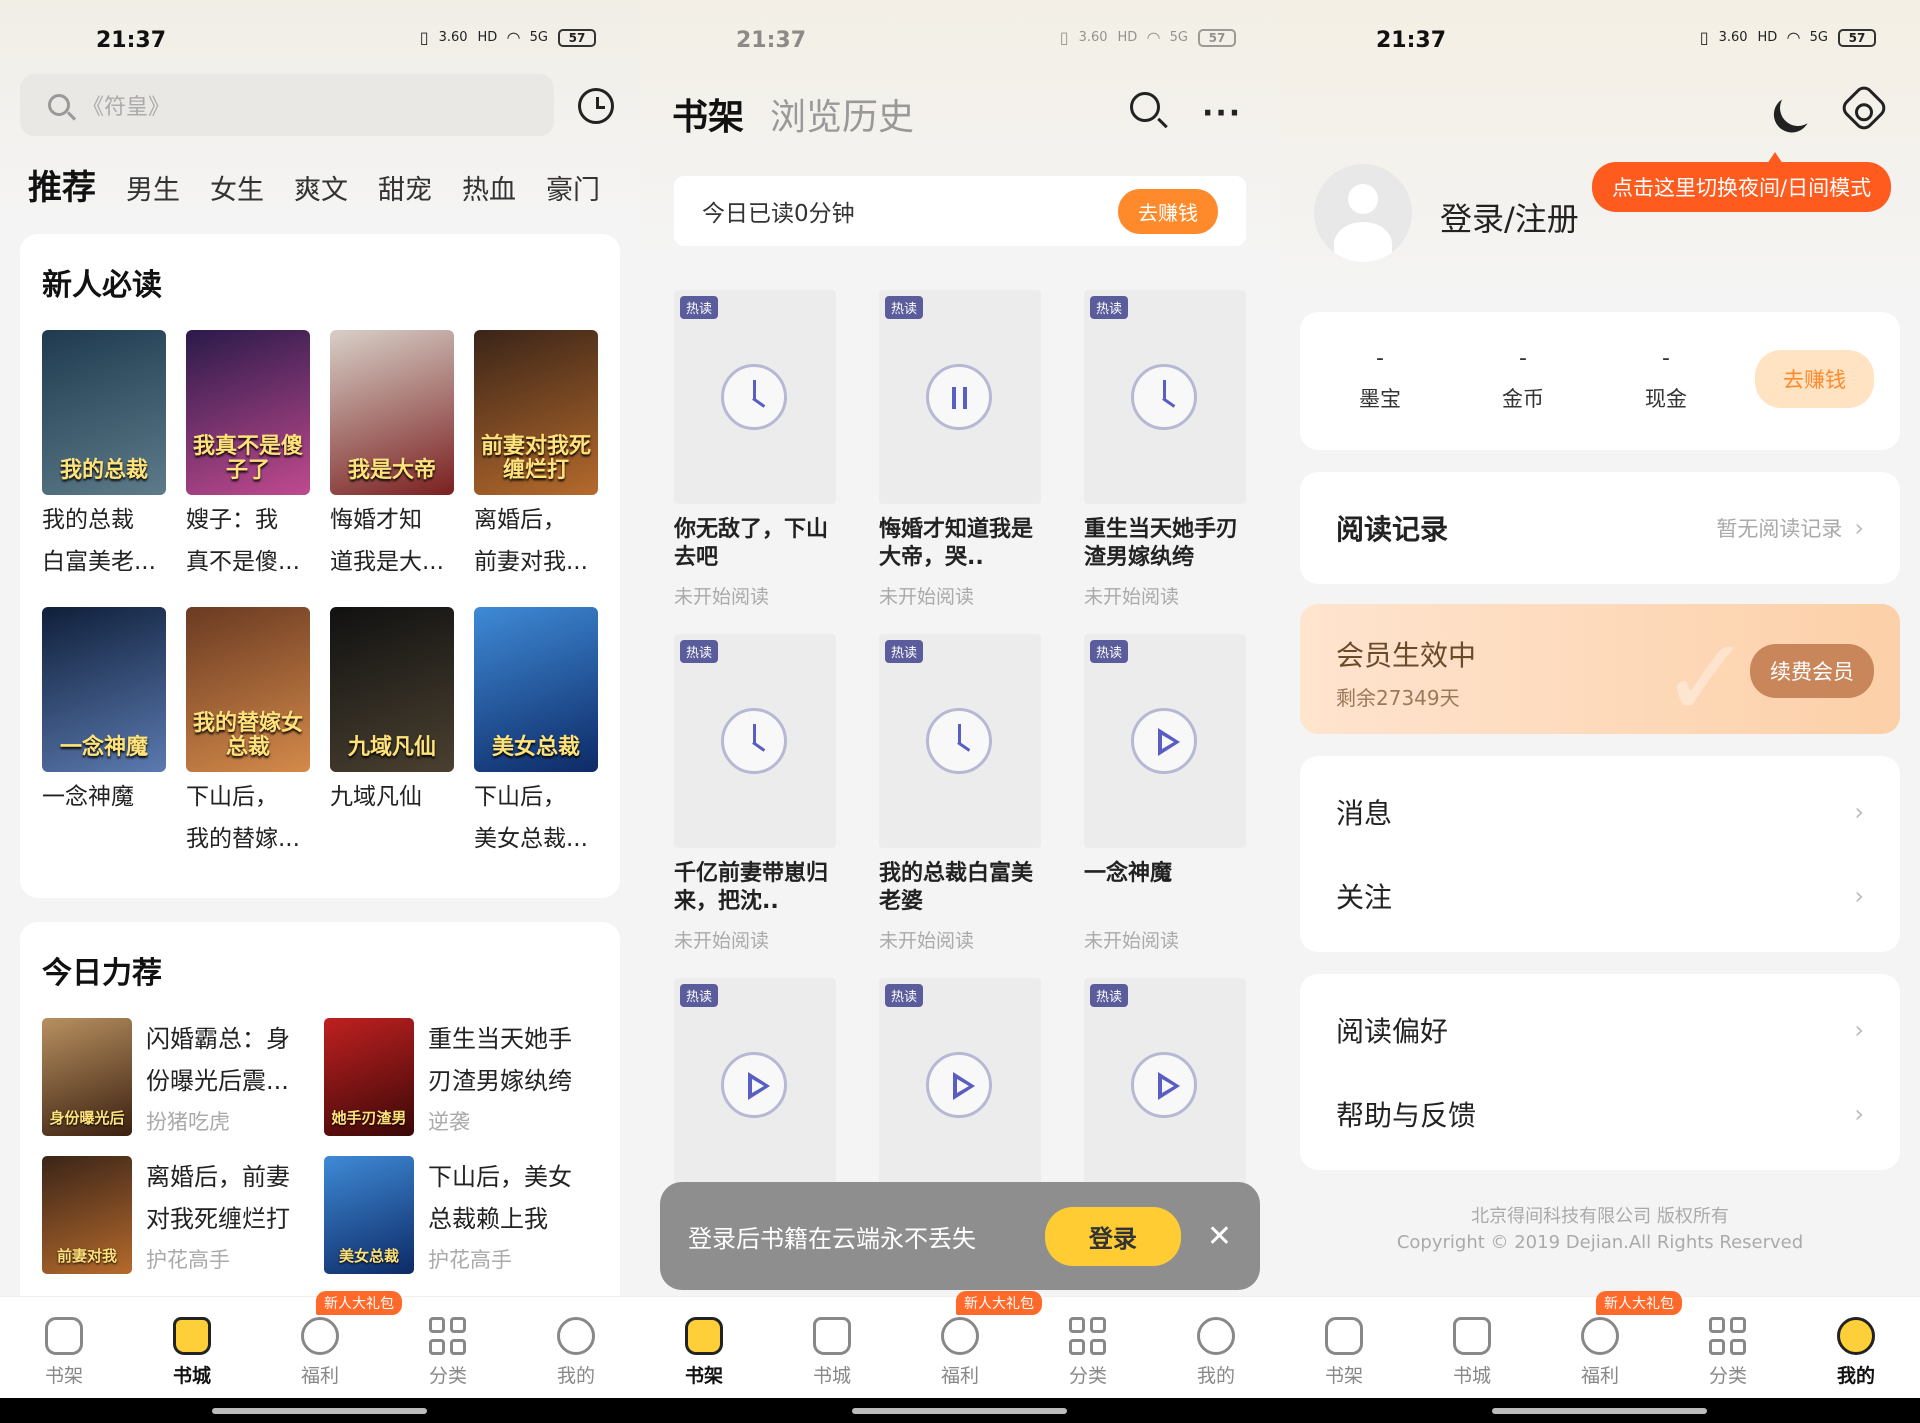 The height and width of the screenshot is (1423, 1920). Describe the element at coordinates (1523, 379) in the screenshot. I see `wallet-item-coins: - 金币` at that location.